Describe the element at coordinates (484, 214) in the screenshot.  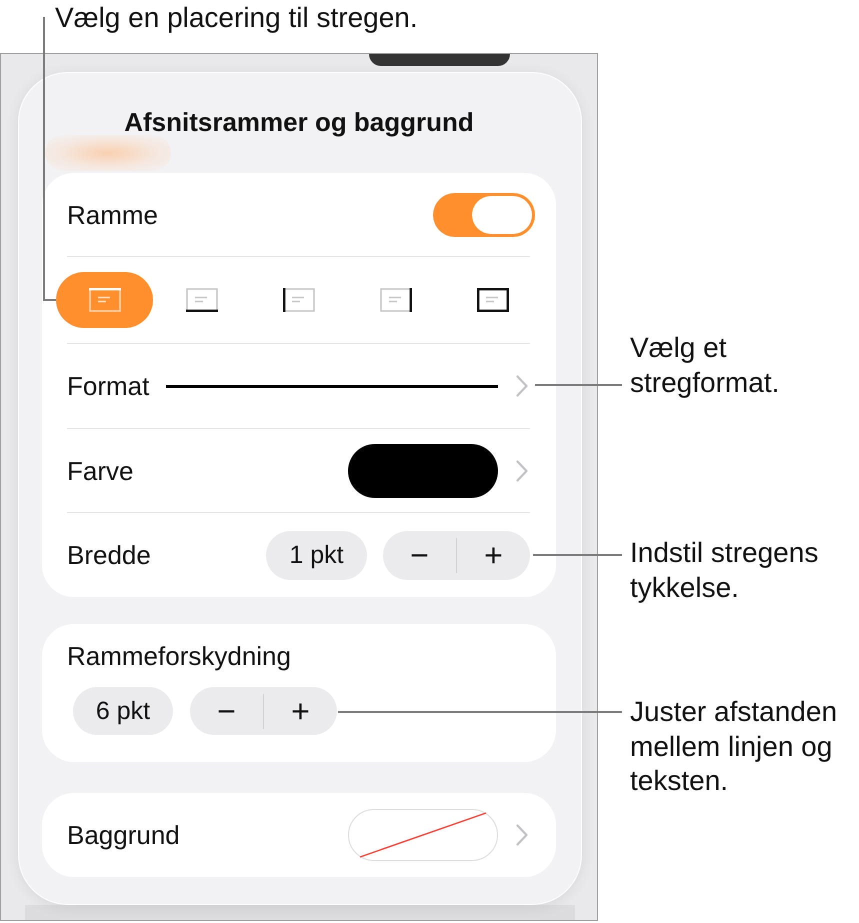
I see `toggle-switch` at that location.